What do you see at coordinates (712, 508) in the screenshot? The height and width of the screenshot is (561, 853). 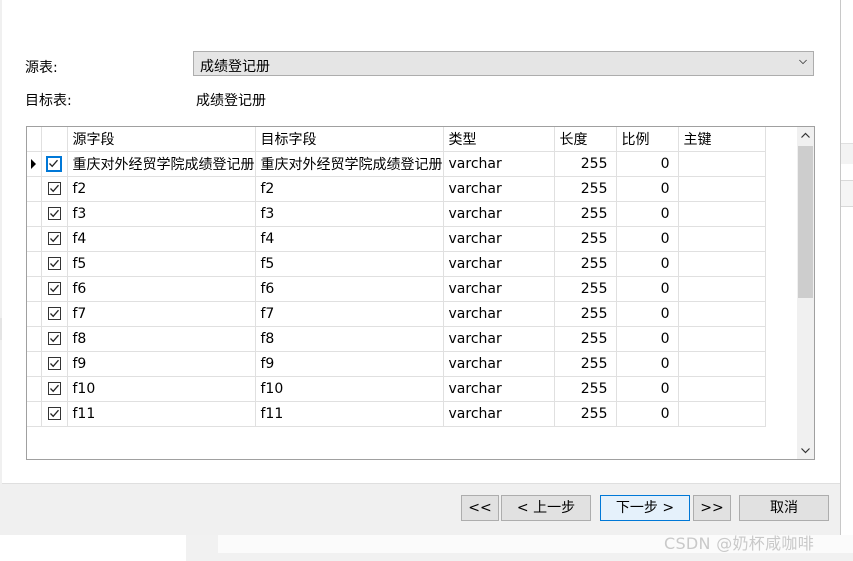 I see `last-step-button: >>` at bounding box center [712, 508].